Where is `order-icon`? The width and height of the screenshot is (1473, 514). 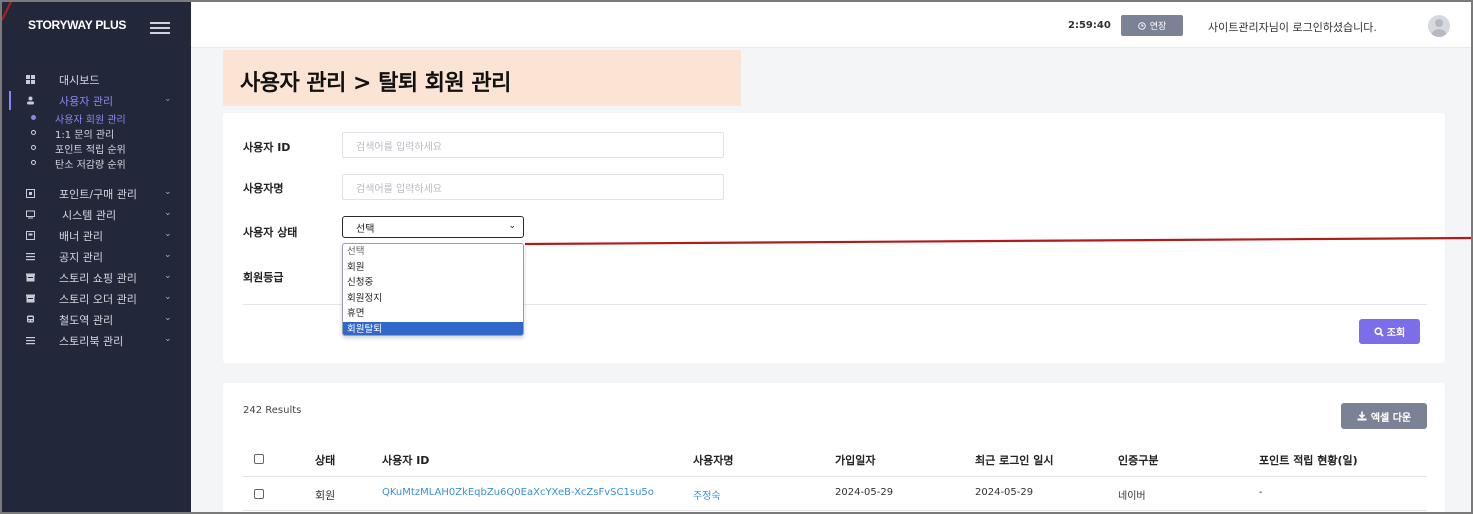
order-icon is located at coordinates (30, 298).